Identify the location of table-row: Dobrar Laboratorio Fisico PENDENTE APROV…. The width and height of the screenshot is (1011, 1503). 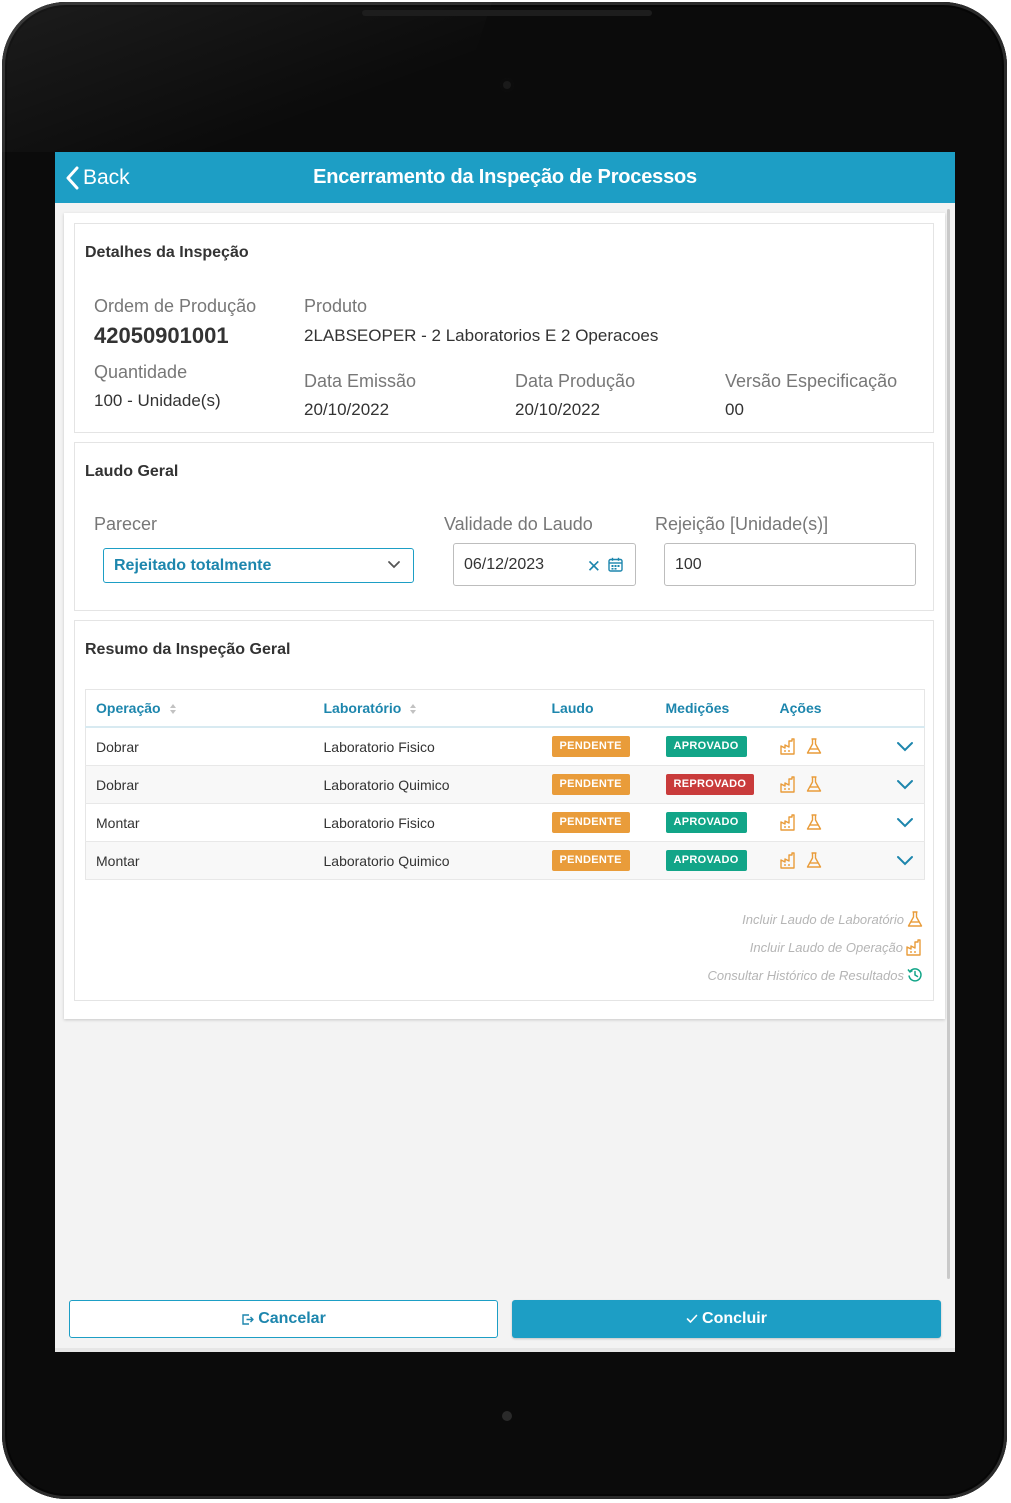
(505, 746).